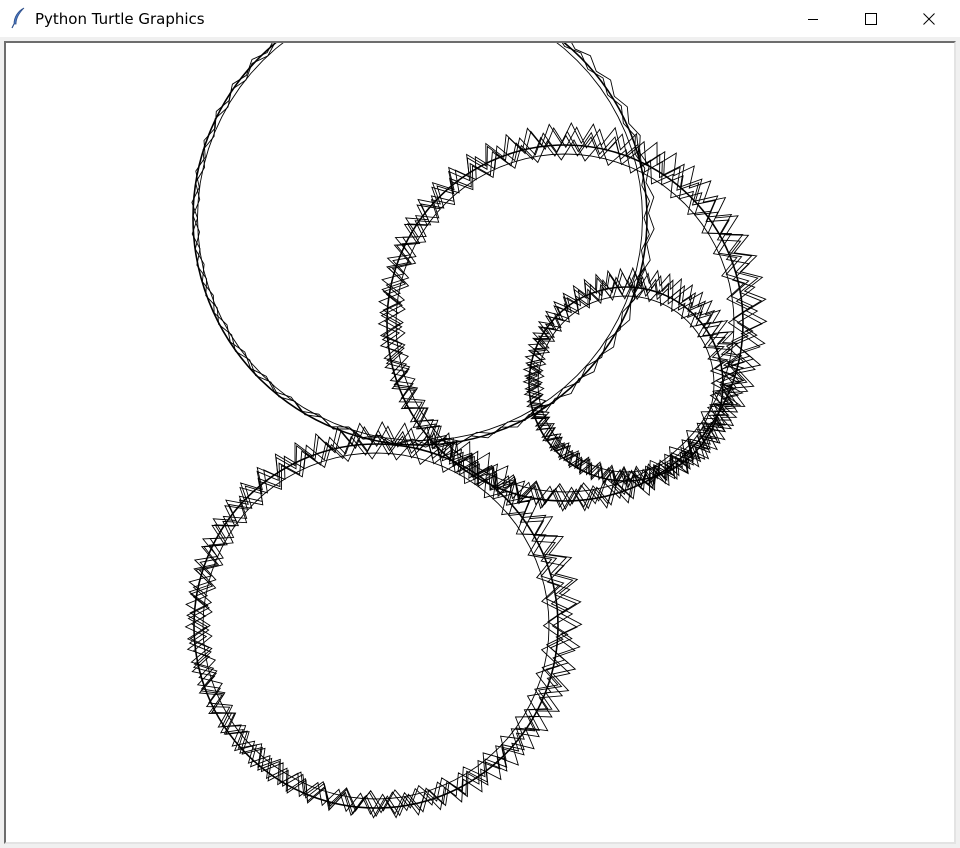  What do you see at coordinates (19, 18) in the screenshot?
I see `feather-icon` at bounding box center [19, 18].